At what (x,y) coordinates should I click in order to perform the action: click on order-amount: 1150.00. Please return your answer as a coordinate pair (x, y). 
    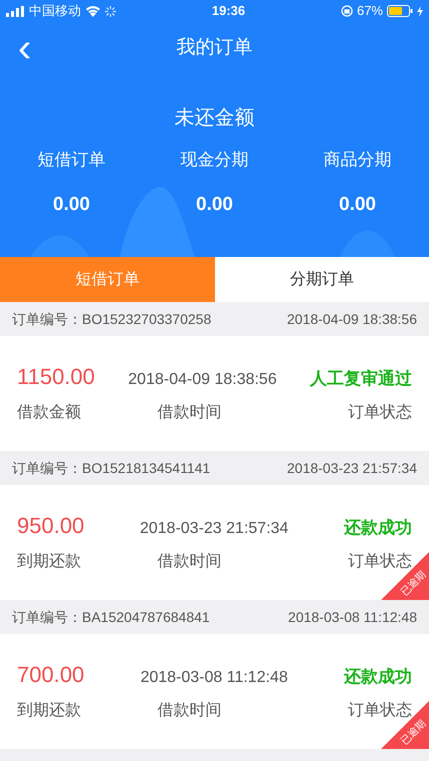
    Looking at the image, I should click on (56, 377).